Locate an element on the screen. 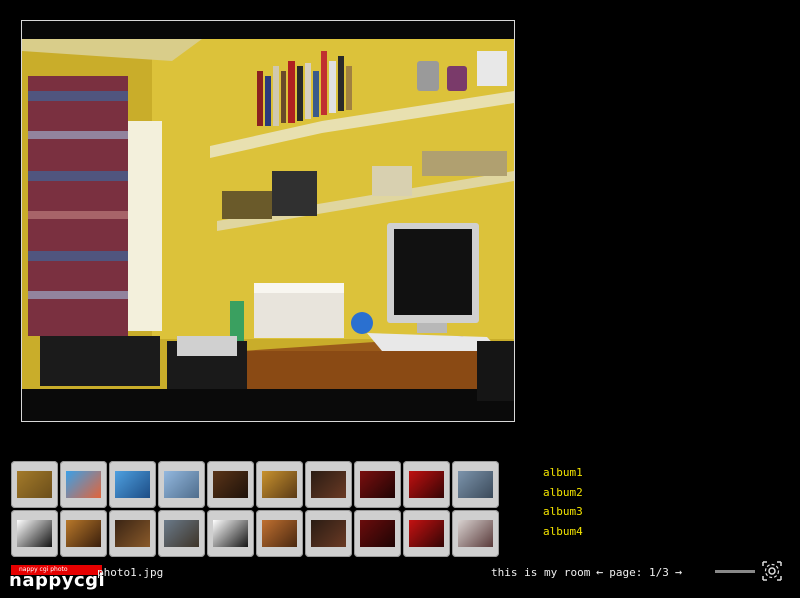 The height and width of the screenshot is (598, 800). album-link-3: album3 is located at coordinates (563, 512).